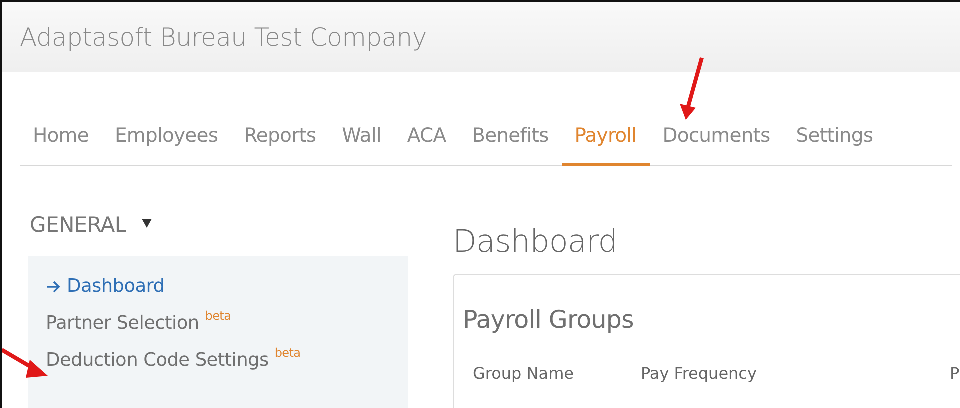  What do you see at coordinates (78, 225) in the screenshot?
I see `section-heading: GENERAL` at bounding box center [78, 225].